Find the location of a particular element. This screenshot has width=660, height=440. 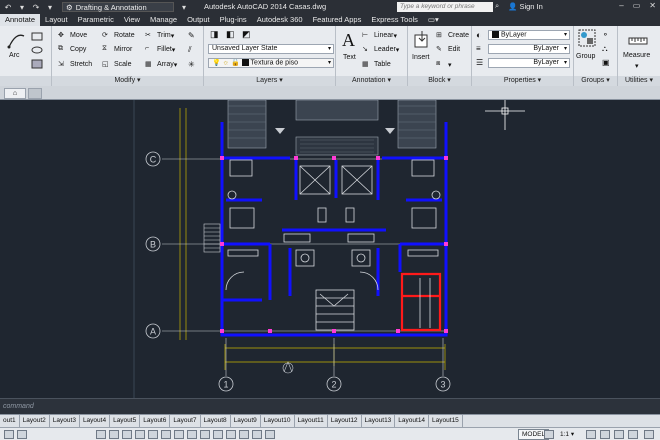

layout-tab-5: Layout6 is located at coordinates (155, 421).